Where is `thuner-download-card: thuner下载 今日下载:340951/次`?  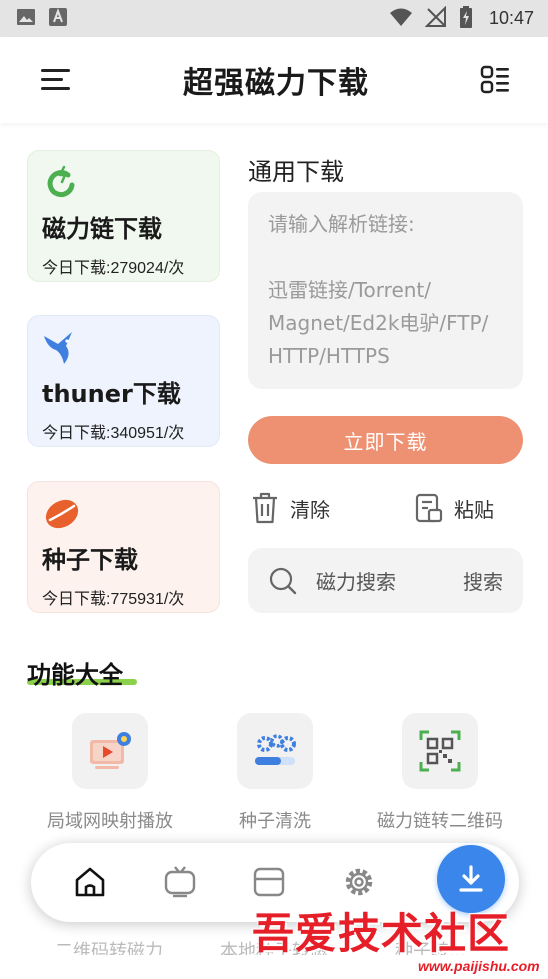 thuner-download-card: thuner下载 今日下载:340951/次 is located at coordinates (123, 381).